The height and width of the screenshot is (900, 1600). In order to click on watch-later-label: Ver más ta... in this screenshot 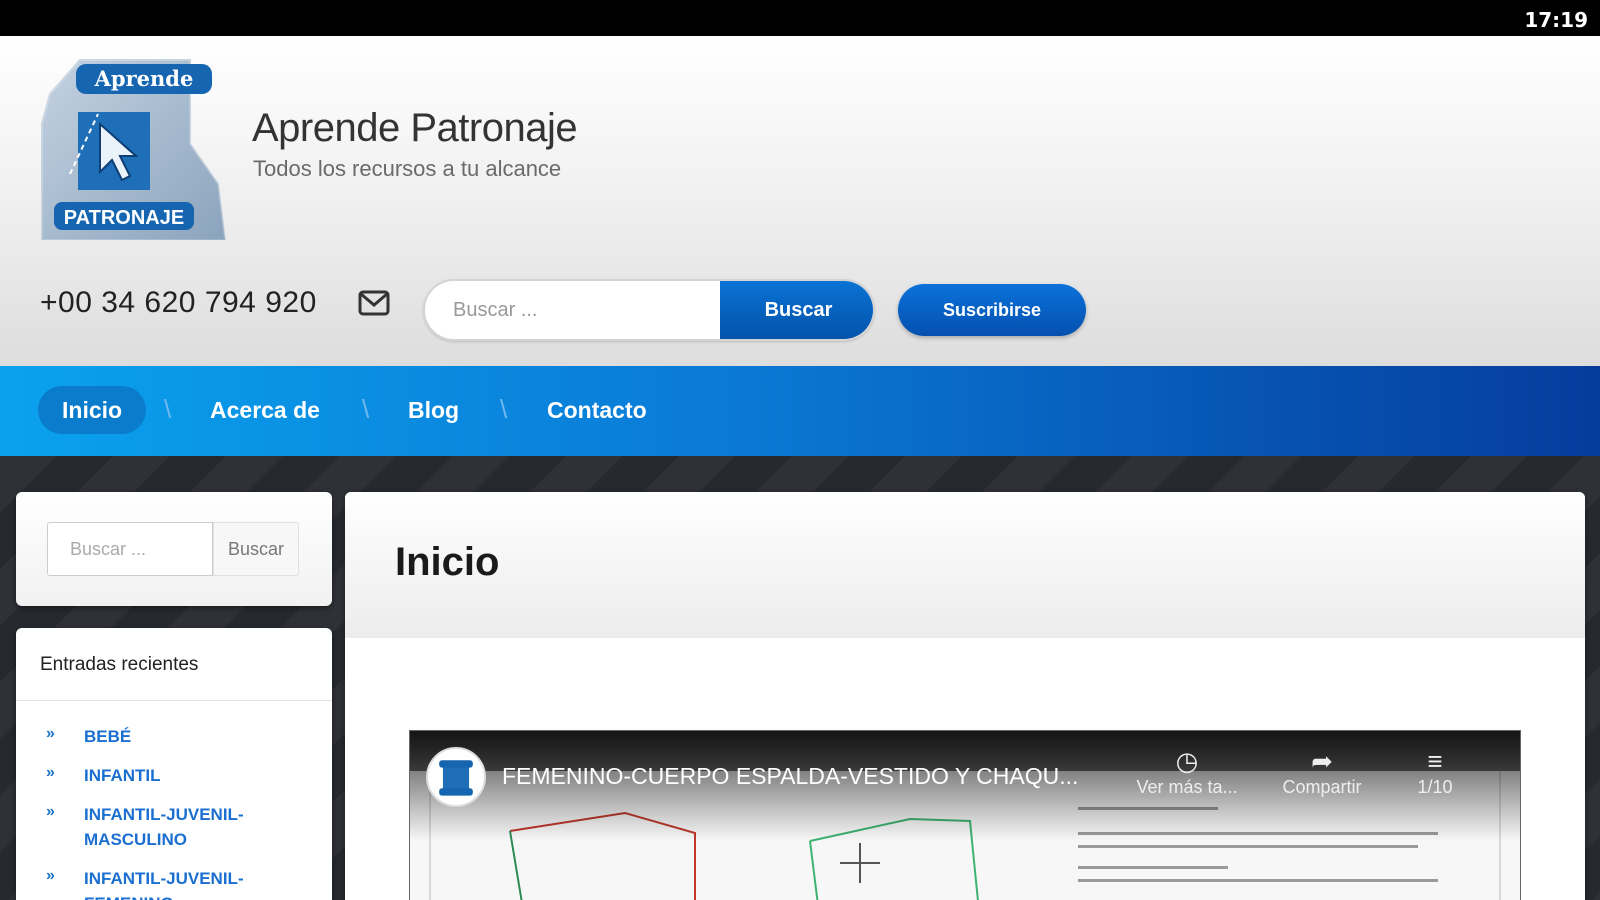, I will do `click(1187, 787)`.